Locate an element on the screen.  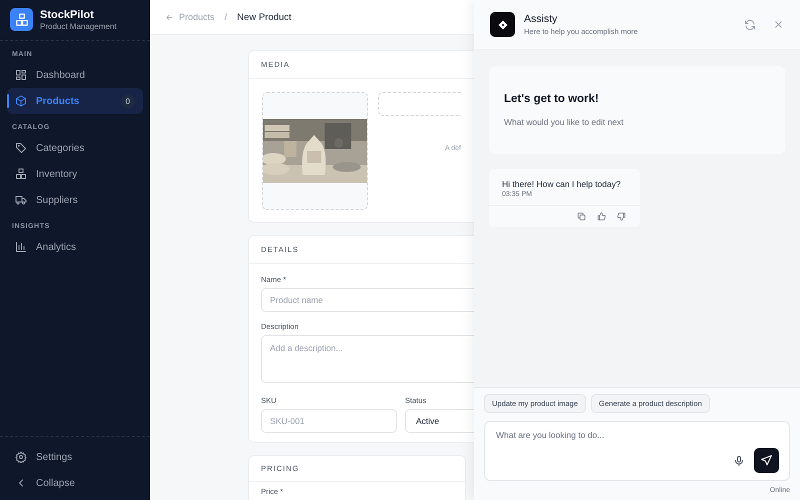
diamond-icon is located at coordinates (502, 24).